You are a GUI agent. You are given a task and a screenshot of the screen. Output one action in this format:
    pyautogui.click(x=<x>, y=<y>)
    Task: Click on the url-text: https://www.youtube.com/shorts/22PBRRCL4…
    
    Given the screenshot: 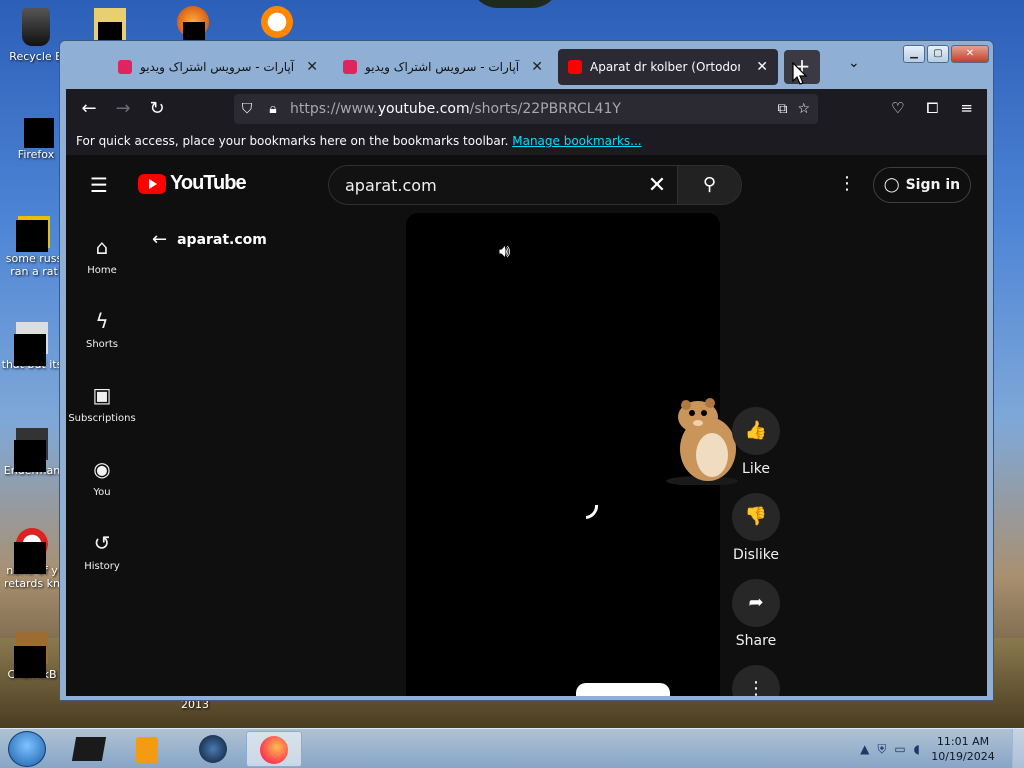 What is the action you would take?
    pyautogui.click(x=455, y=109)
    